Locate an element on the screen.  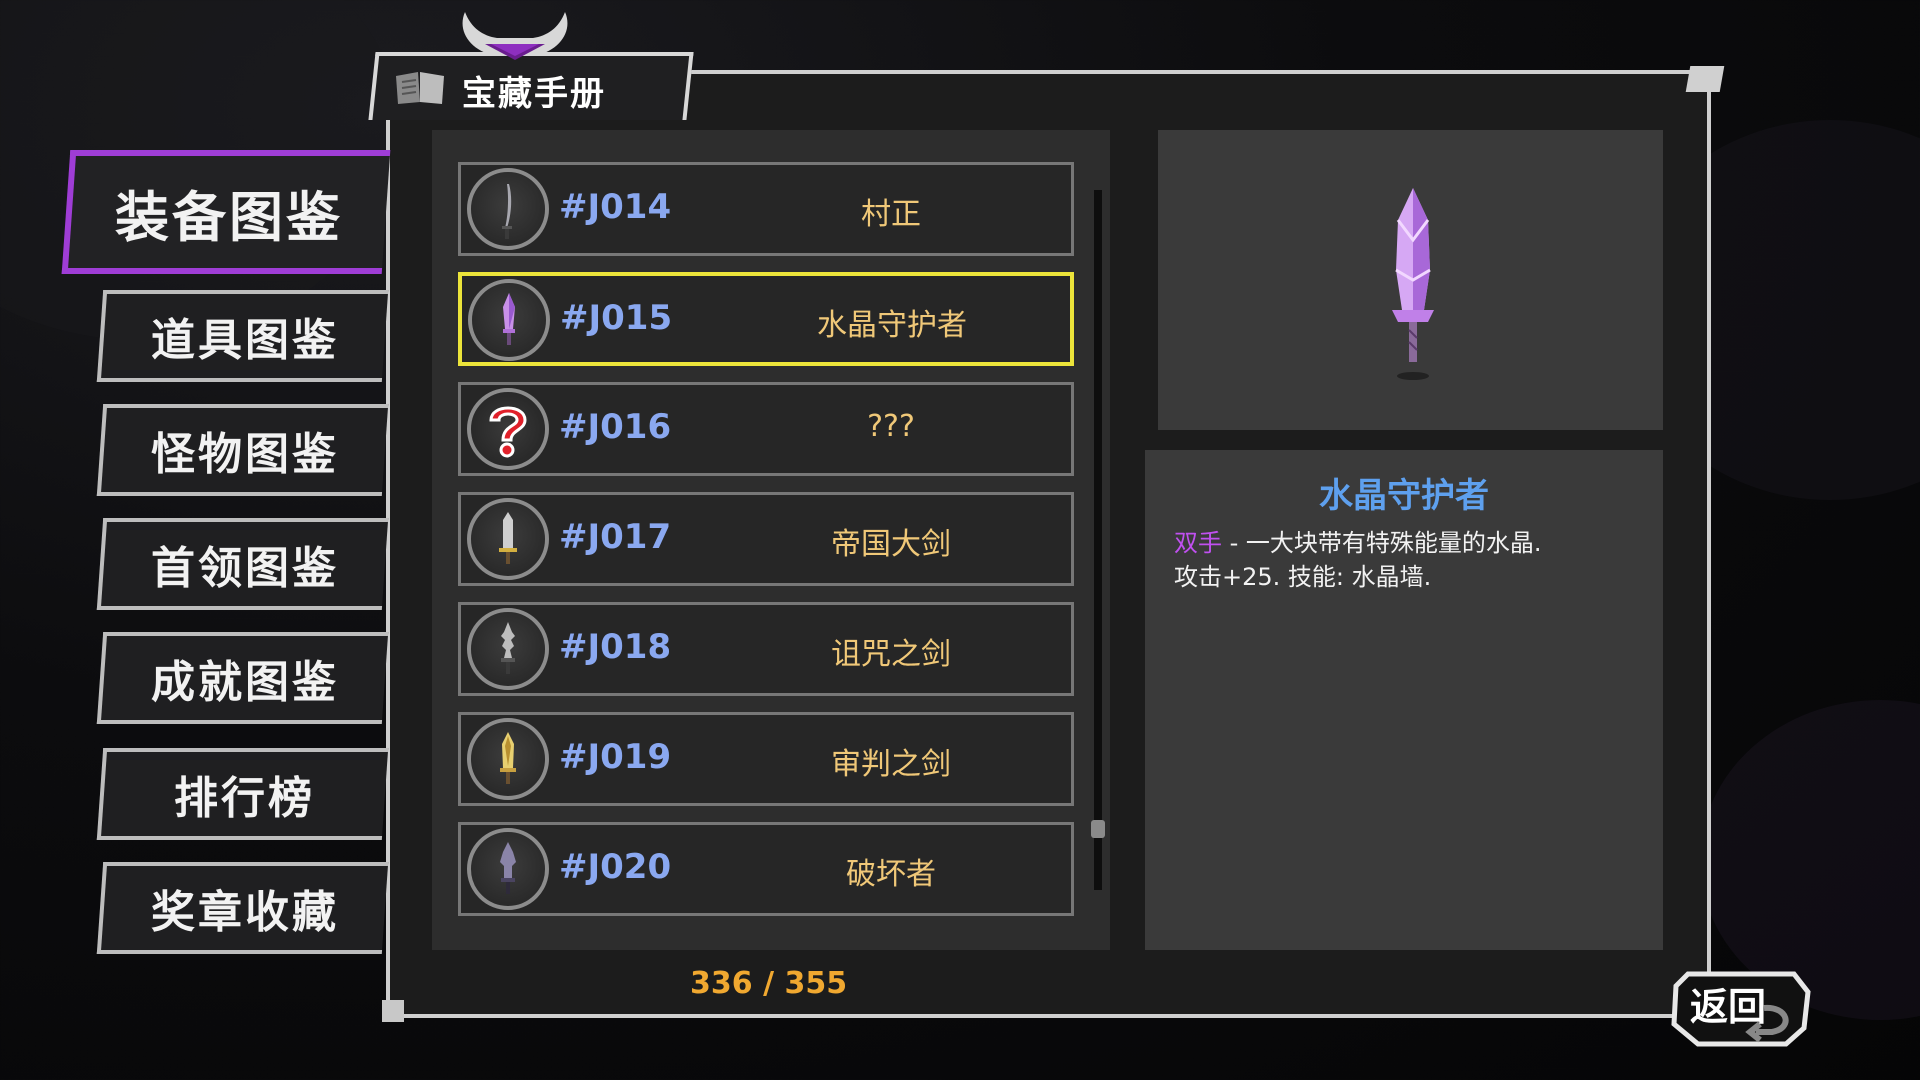
item-name: 水晶守护者 is located at coordinates (892, 325).